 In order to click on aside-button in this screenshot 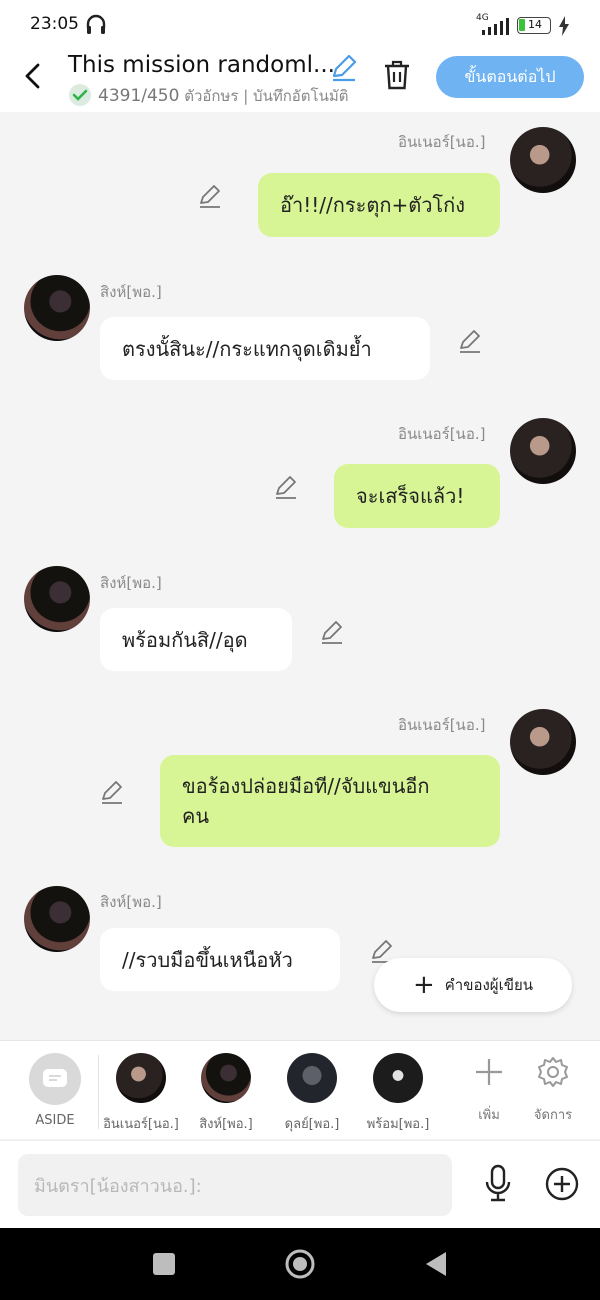, I will do `click(55, 1079)`.